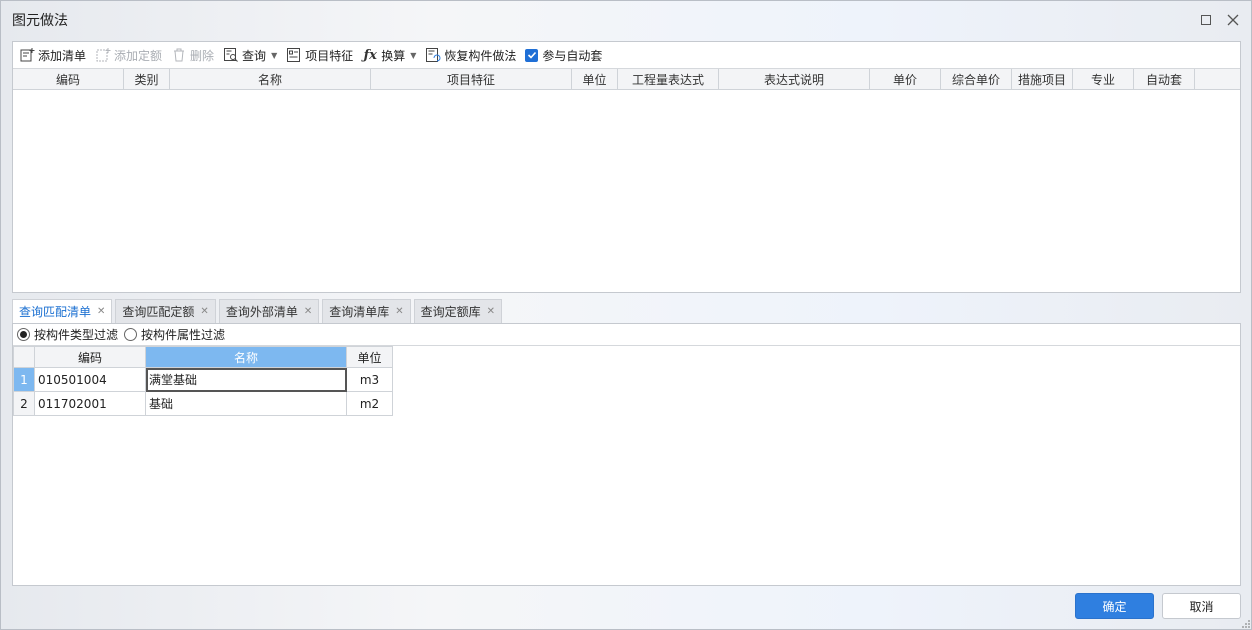 The image size is (1252, 630). Describe the element at coordinates (626, 335) in the screenshot. I see `filter-bar: 按构件类型过滤 按构件属性过滤` at that location.